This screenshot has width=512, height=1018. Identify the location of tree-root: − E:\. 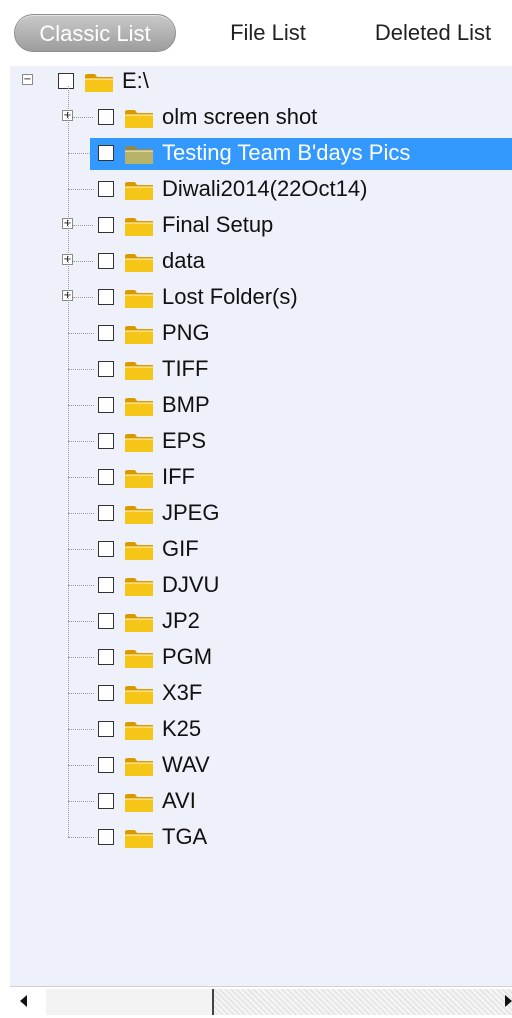
(261, 81).